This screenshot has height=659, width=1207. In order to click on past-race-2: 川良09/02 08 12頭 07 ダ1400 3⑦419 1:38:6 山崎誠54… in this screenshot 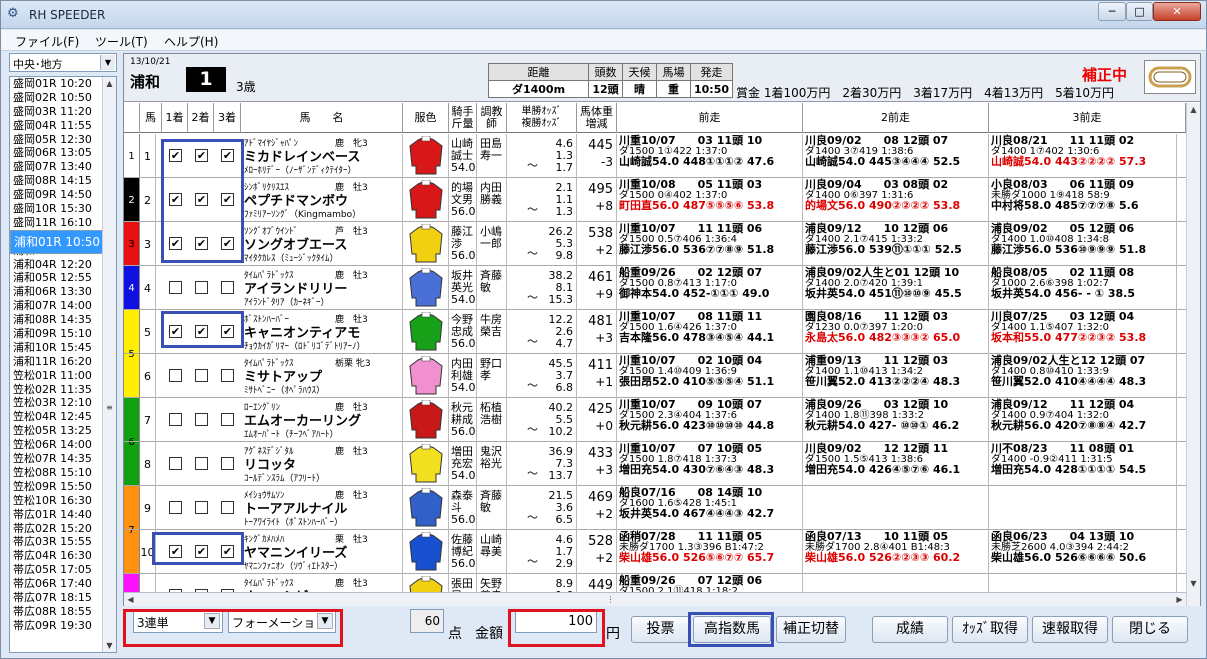, I will do `click(896, 156)`.